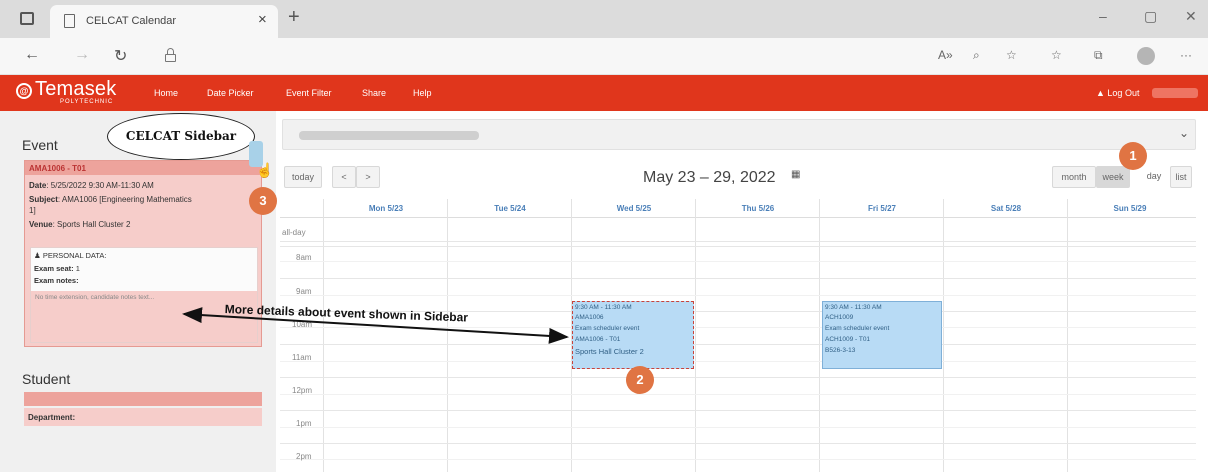 The image size is (1208, 472). Describe the element at coordinates (181, 136) in the screenshot. I see `celcat-sidebar-callout: CELCAT Sidebar` at that location.